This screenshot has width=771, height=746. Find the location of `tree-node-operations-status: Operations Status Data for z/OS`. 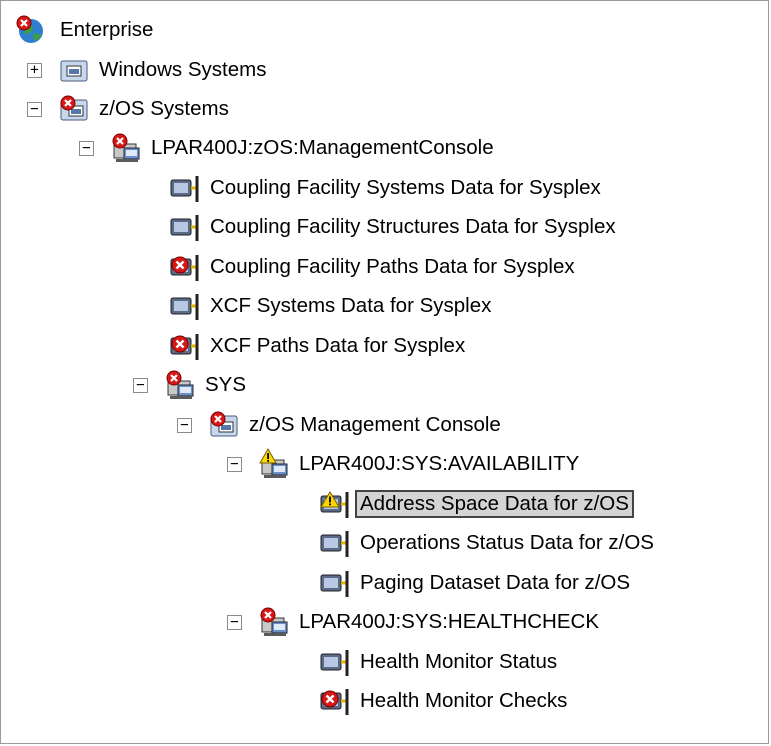

tree-node-operations-status: Operations Status Data for z/OS is located at coordinates (488, 543).